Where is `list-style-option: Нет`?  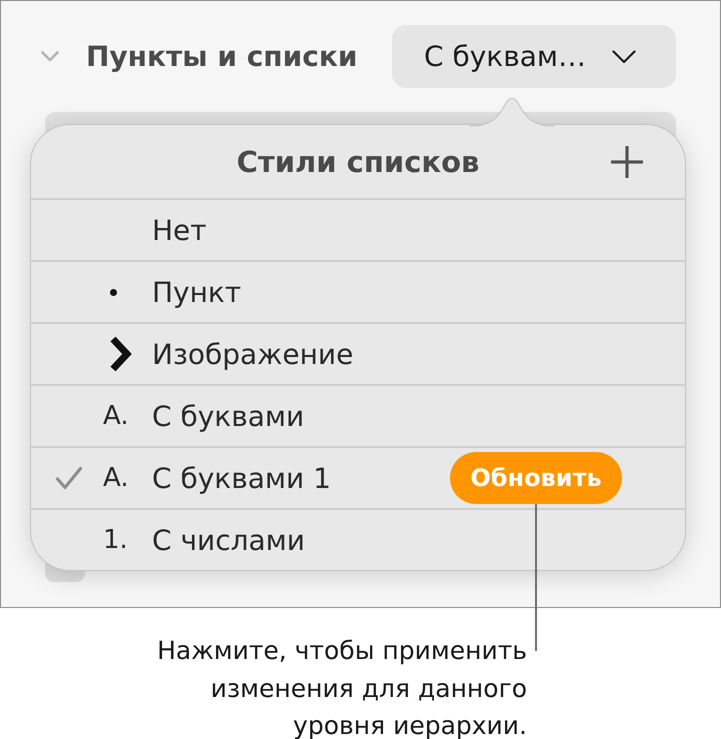
list-style-option: Нет is located at coordinates (179, 230).